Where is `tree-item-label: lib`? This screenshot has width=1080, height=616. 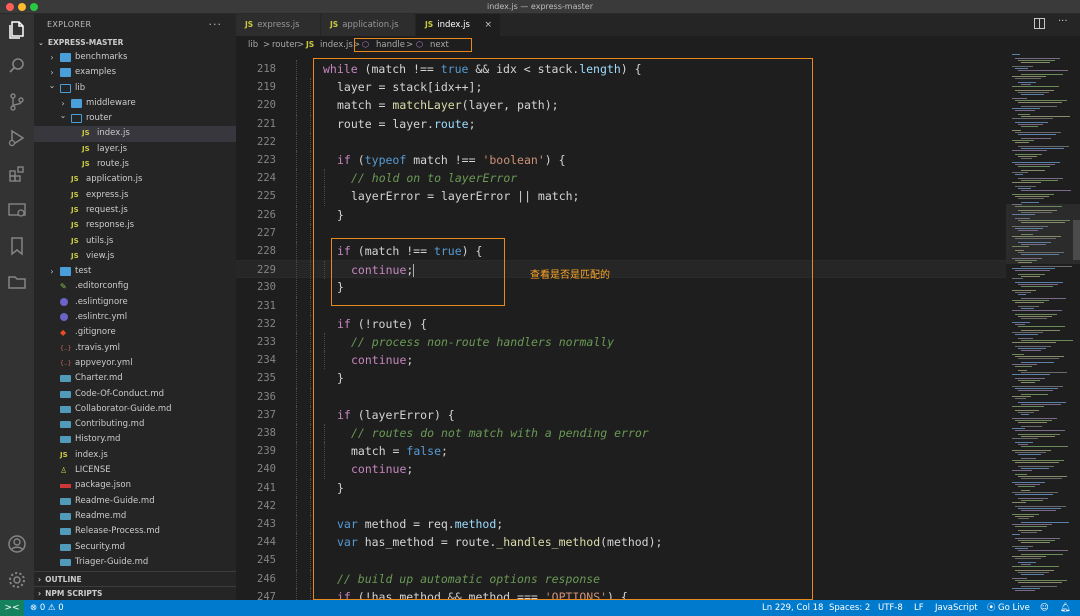
tree-item-label: lib is located at coordinates (80, 87).